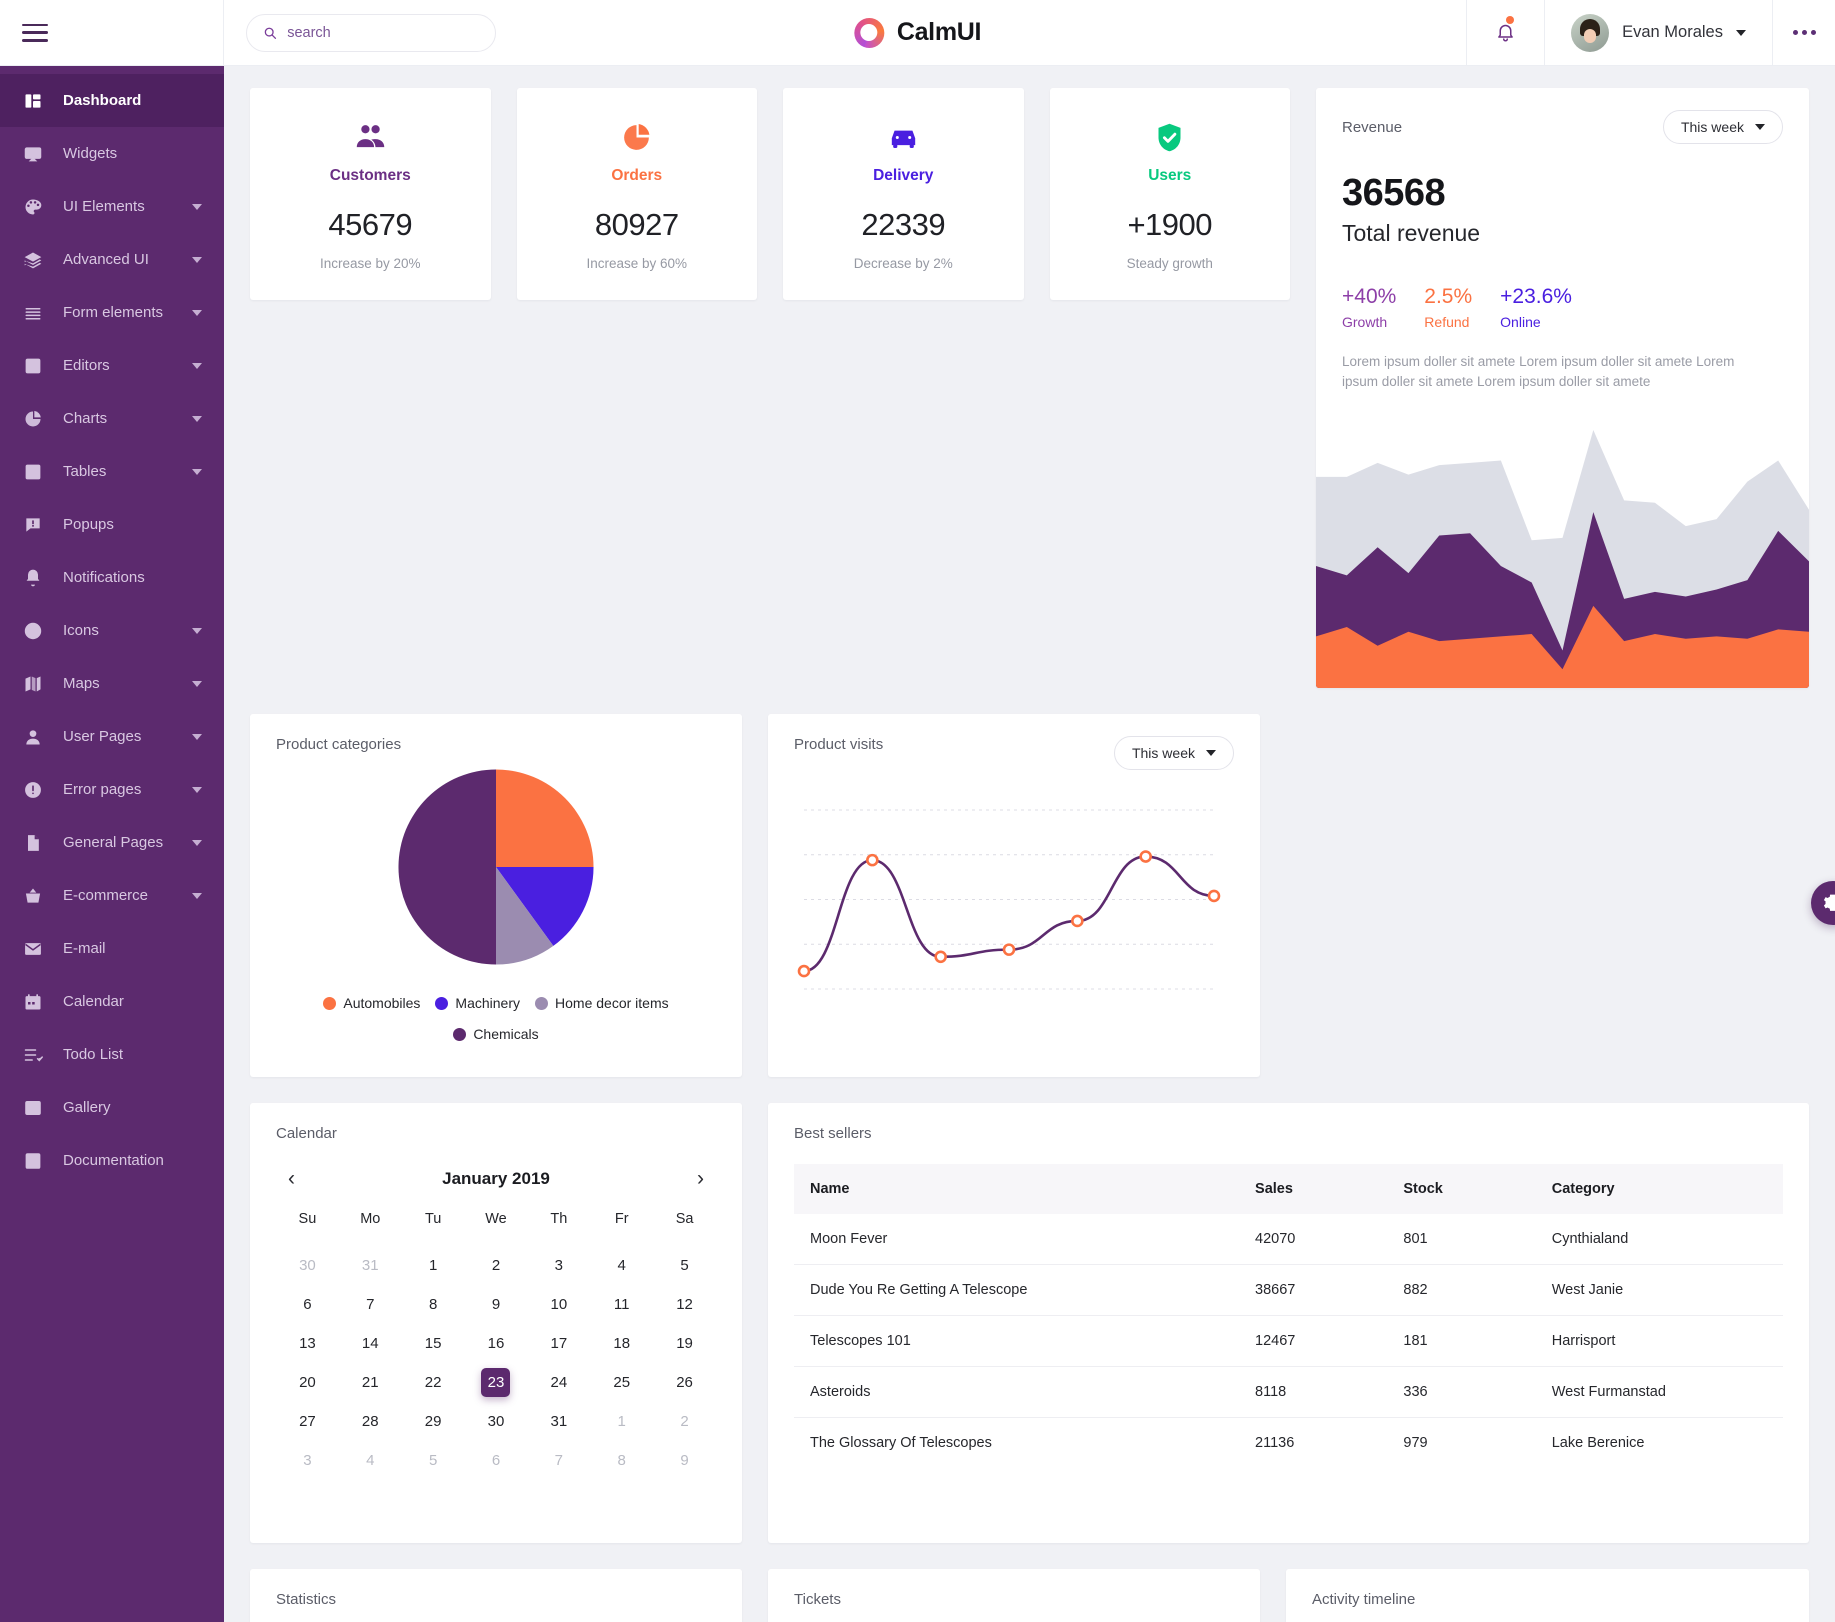 This screenshot has width=1835, height=1622. Describe the element at coordinates (839, 744) in the screenshot. I see `product-visits-title: Product visits` at that location.